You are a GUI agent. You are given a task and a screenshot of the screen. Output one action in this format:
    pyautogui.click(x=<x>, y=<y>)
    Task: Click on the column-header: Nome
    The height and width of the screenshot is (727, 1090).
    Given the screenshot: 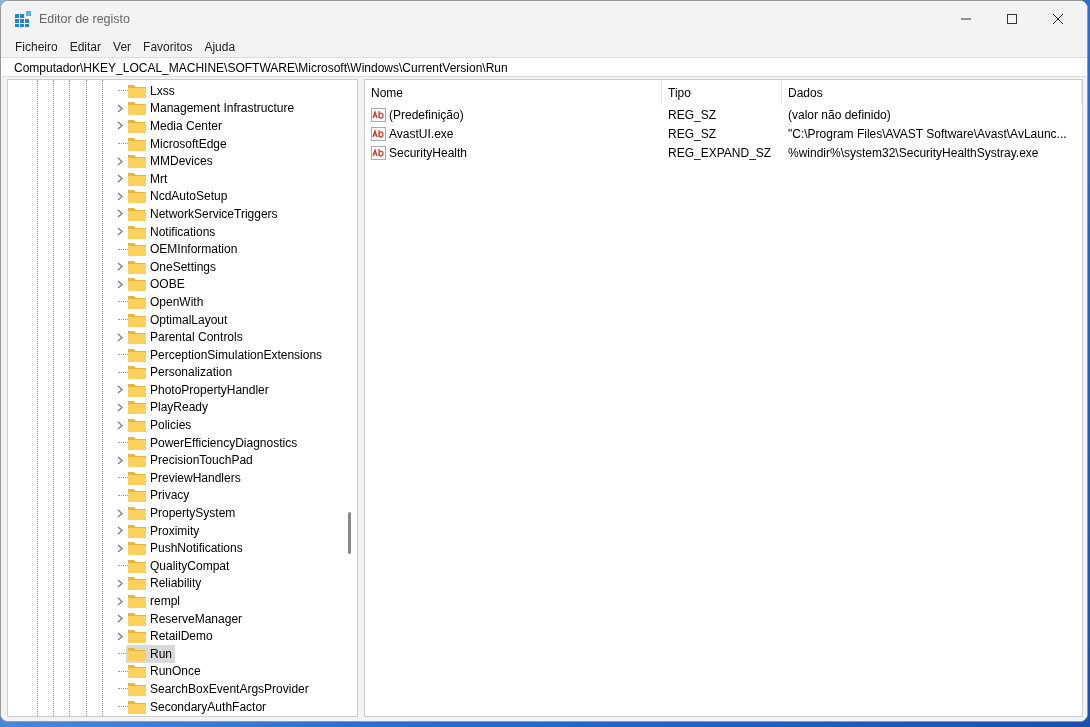 What is the action you would take?
    pyautogui.click(x=513, y=92)
    